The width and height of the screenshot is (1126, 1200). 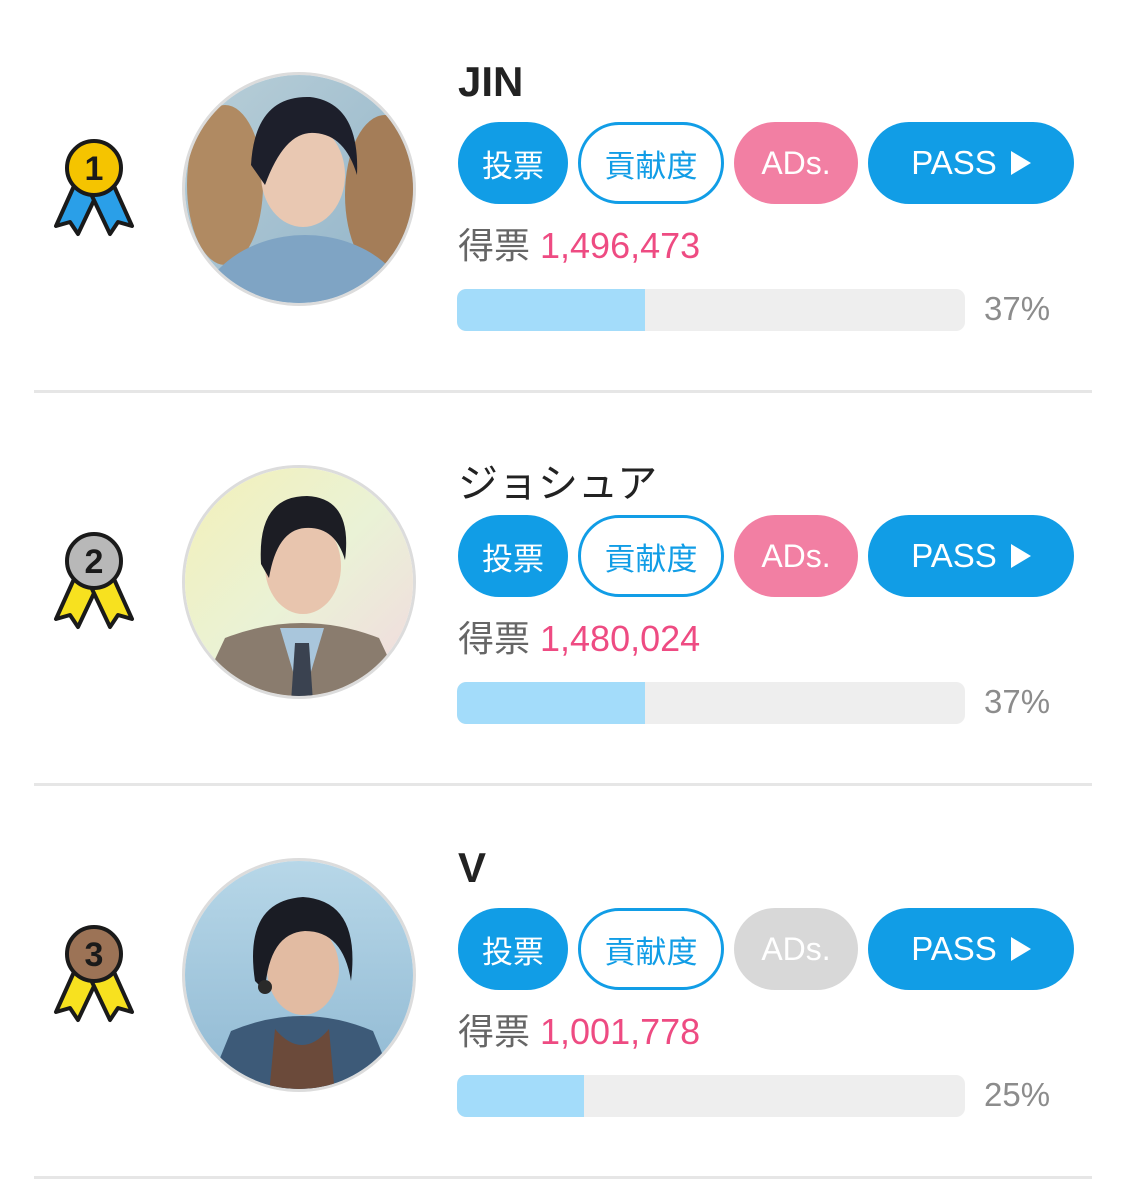 I want to click on medal-rank-1-icon: 1, so click(x=94, y=187).